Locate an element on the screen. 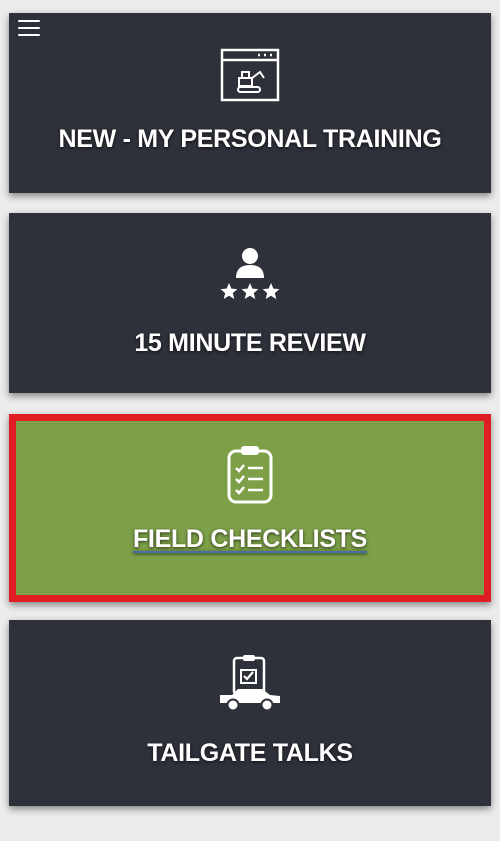 The height and width of the screenshot is (841, 500). card-label: FIELD CHECKLISTS is located at coordinates (250, 539).